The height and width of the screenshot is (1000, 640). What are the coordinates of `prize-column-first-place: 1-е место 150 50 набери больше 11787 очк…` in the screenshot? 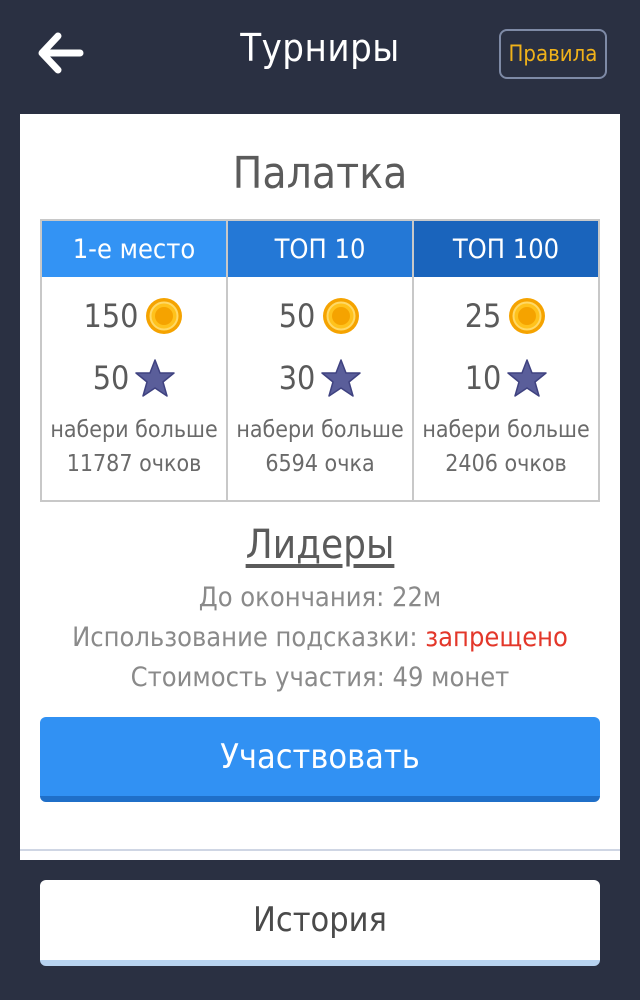 It's located at (134, 360).